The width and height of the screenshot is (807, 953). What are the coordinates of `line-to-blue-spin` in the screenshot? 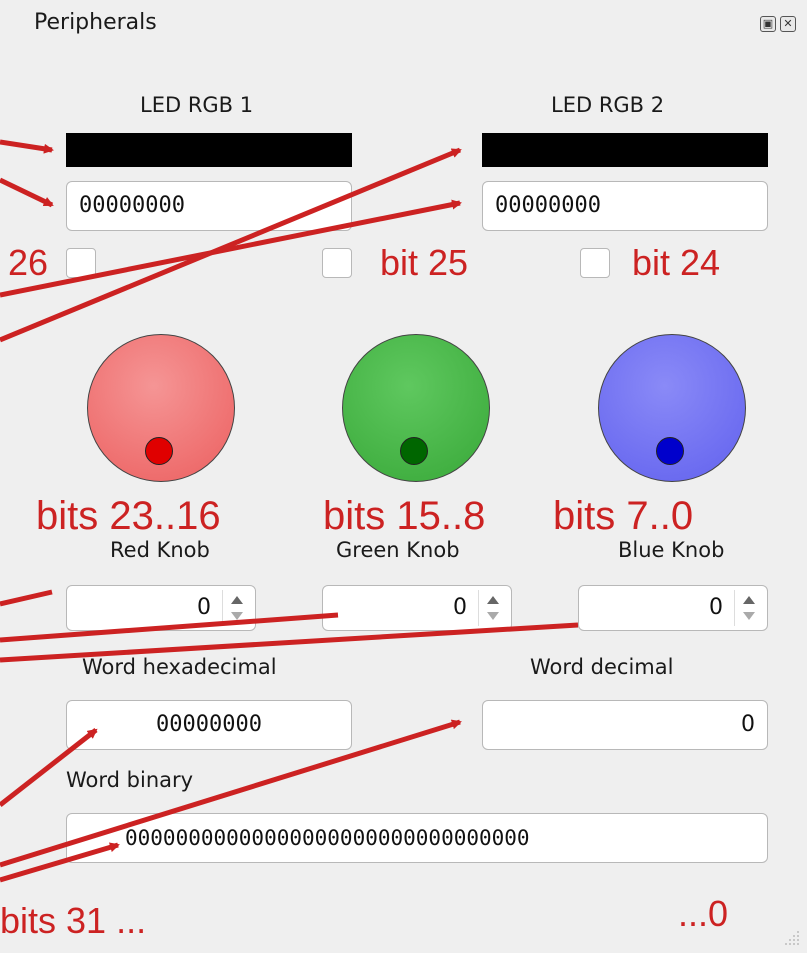 It's located at (289, 642).